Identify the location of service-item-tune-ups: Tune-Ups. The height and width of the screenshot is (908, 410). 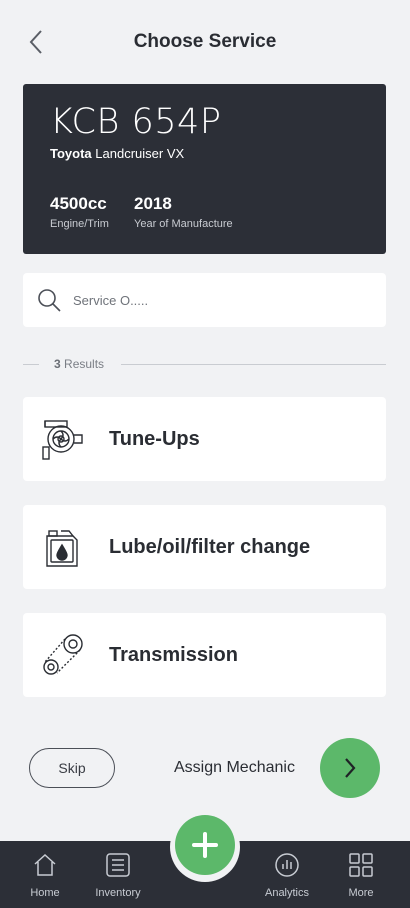
(204, 439).